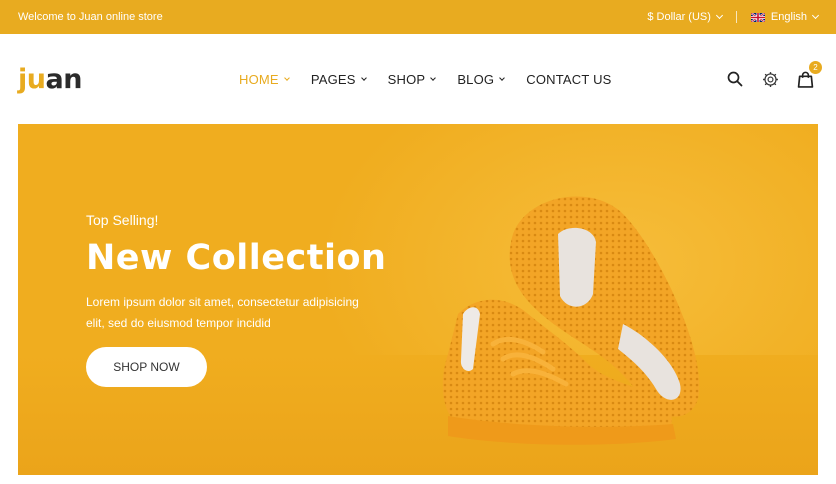  I want to click on nav-item-contact: CONTACT US, so click(568, 79).